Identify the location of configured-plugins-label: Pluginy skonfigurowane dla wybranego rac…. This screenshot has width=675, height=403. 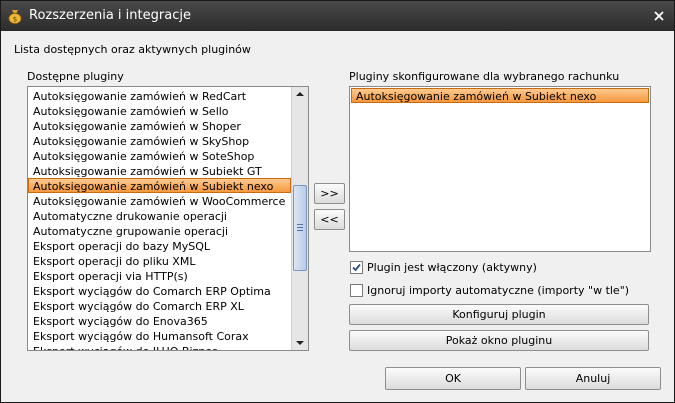
(484, 76).